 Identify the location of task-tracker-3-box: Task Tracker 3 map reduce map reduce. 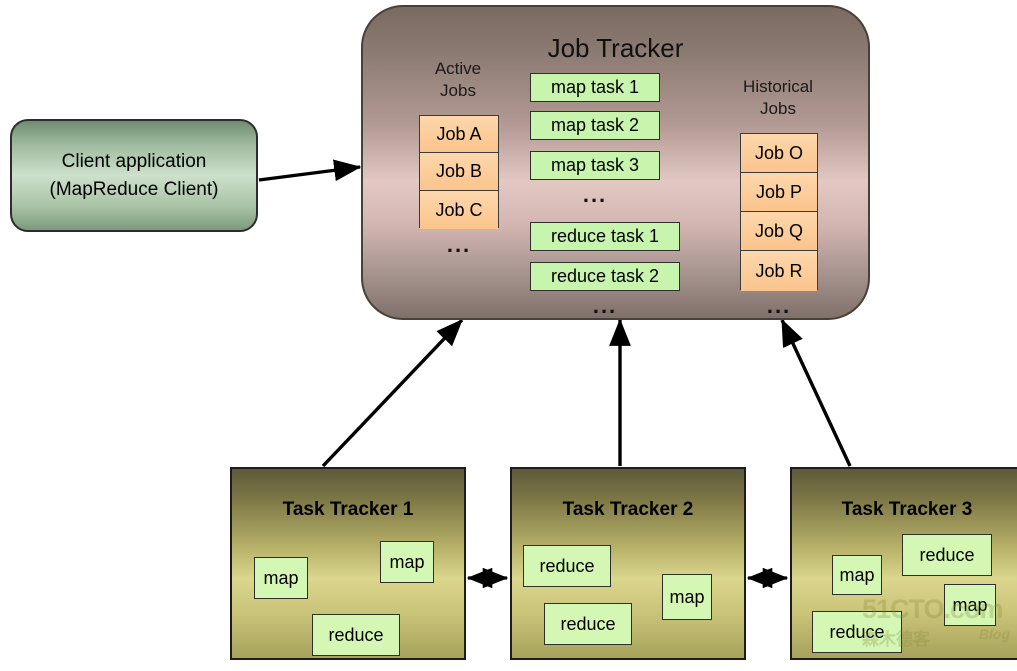
(903, 563).